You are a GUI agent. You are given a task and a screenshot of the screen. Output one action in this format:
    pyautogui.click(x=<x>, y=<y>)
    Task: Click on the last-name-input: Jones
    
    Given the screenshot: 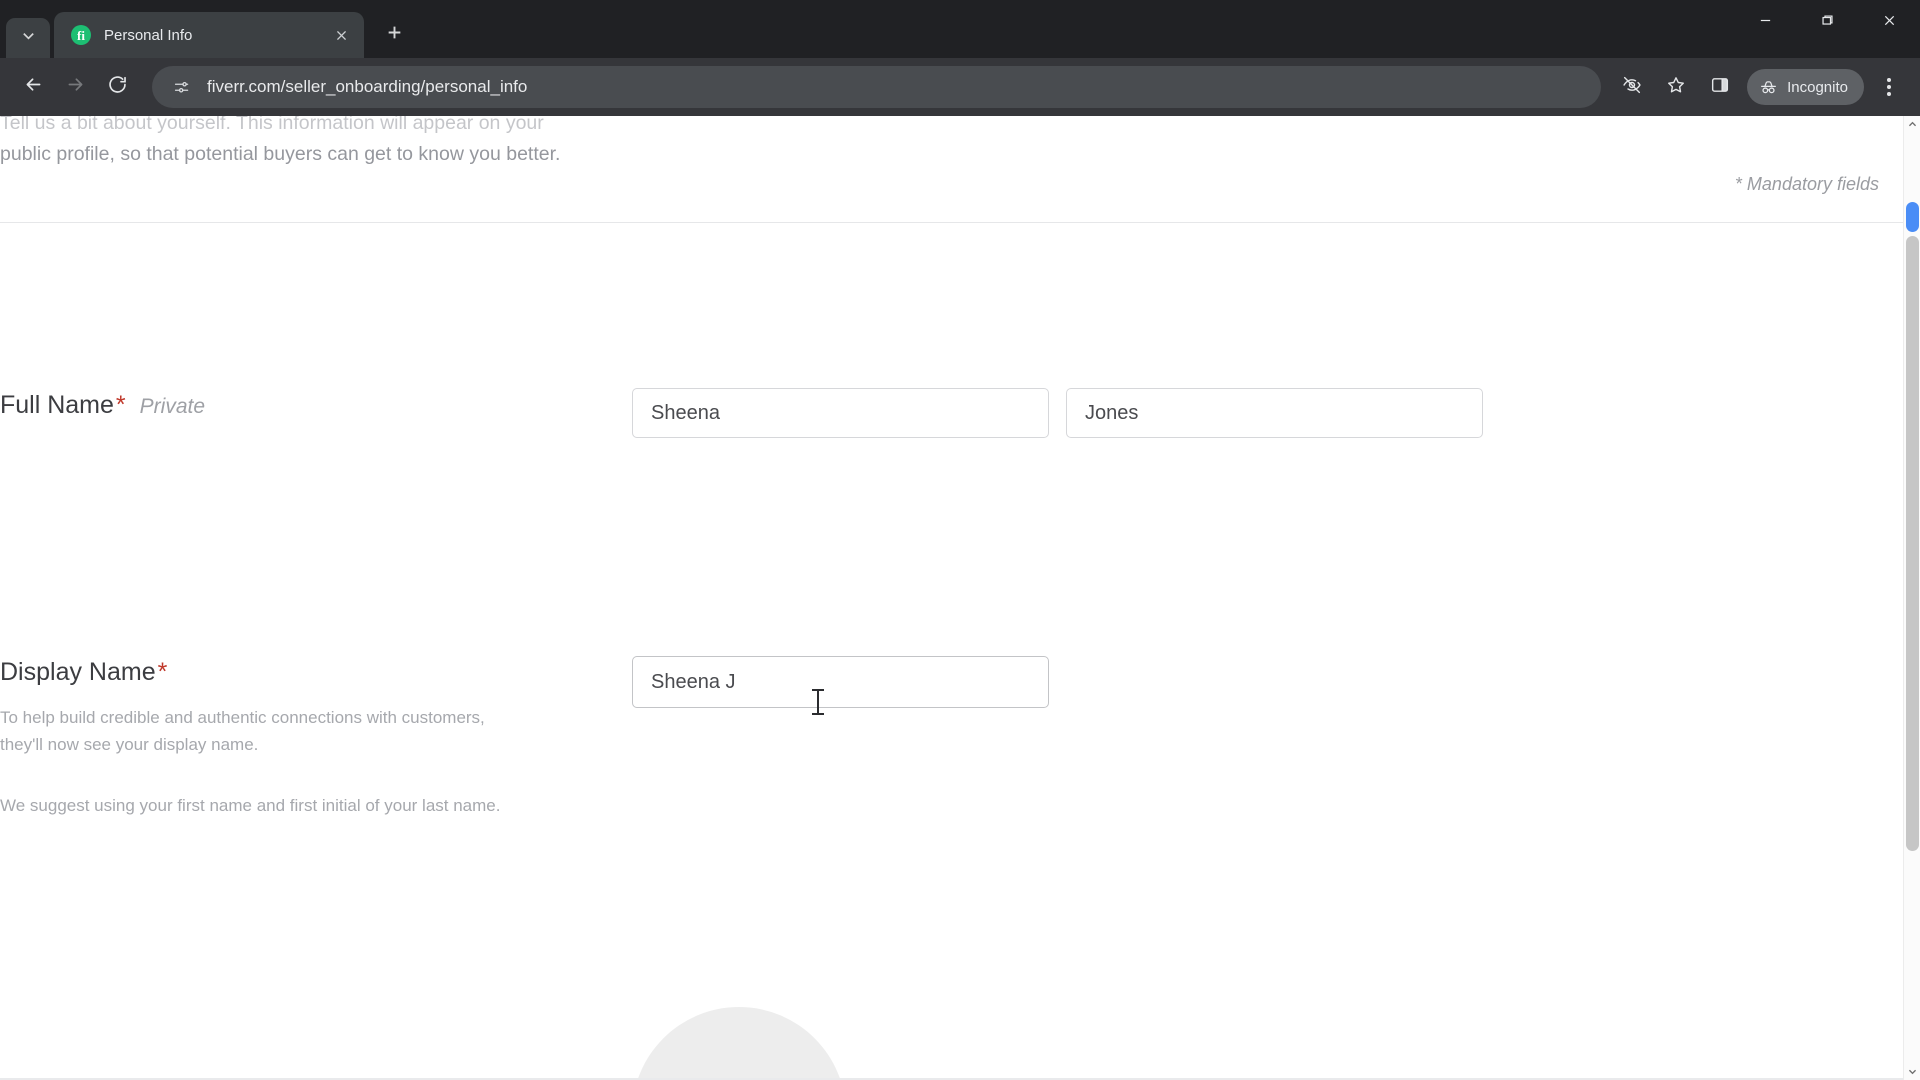 What is the action you would take?
    pyautogui.click(x=1274, y=413)
    